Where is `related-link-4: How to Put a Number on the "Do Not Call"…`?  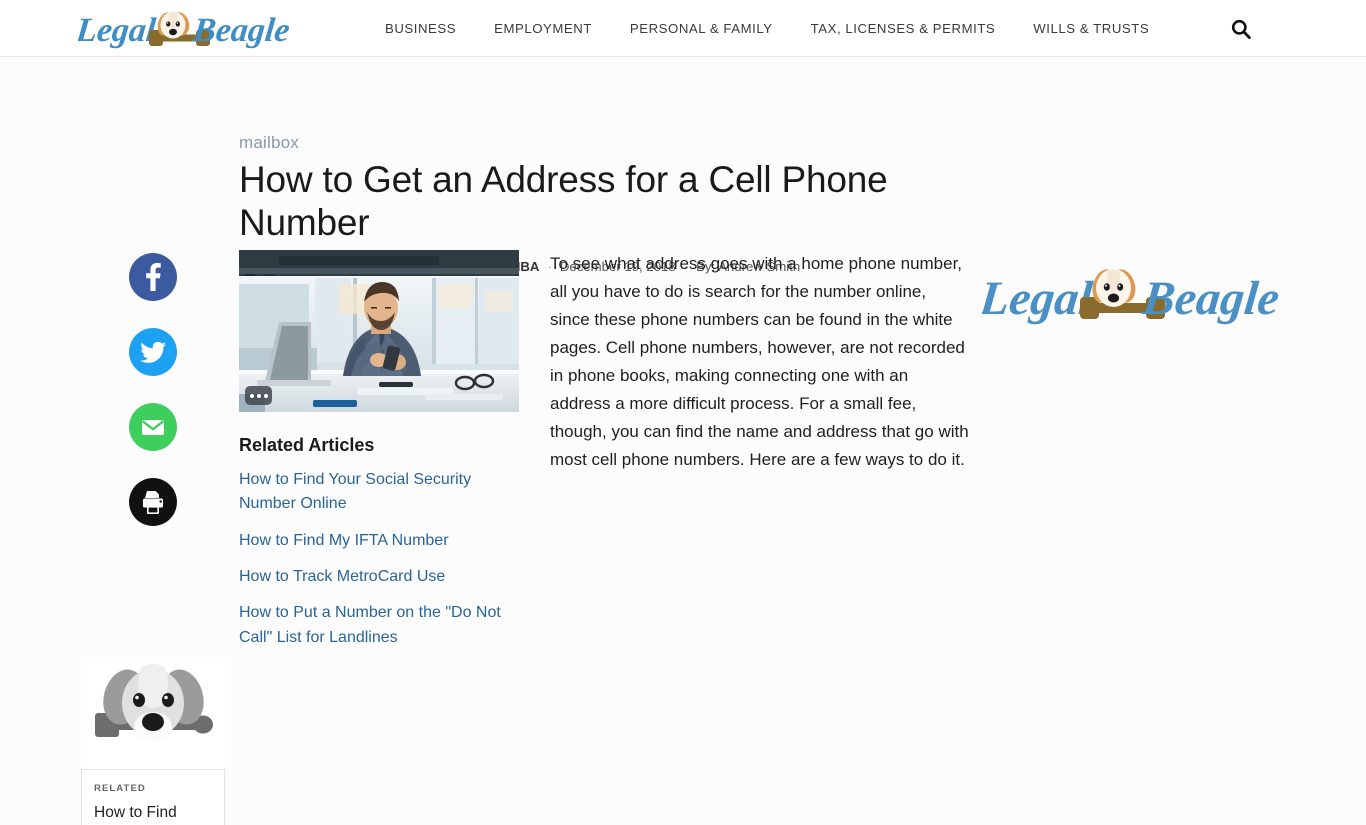 related-link-4: How to Put a Number on the "Do Not Call"… is located at coordinates (370, 624).